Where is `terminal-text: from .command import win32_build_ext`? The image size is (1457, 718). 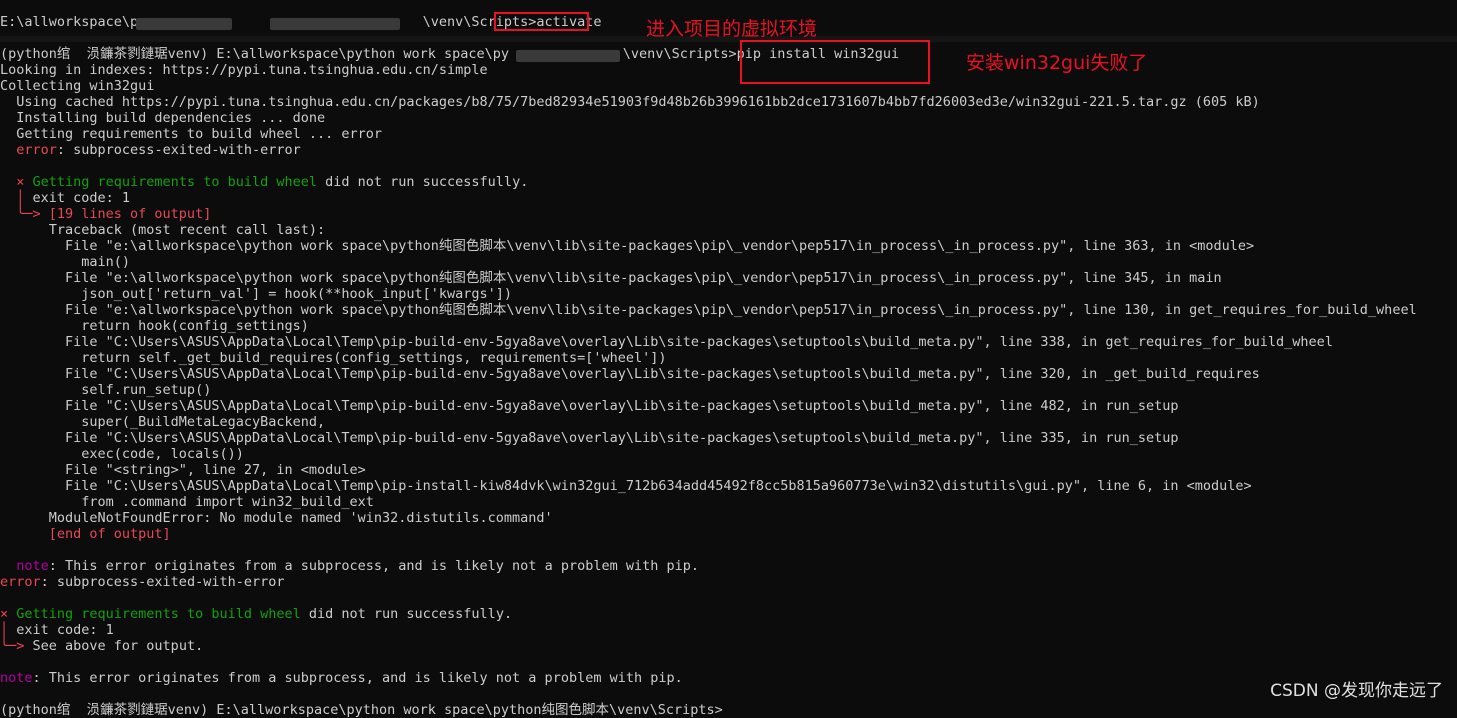
terminal-text: from .command import win32_build_ext is located at coordinates (187, 502).